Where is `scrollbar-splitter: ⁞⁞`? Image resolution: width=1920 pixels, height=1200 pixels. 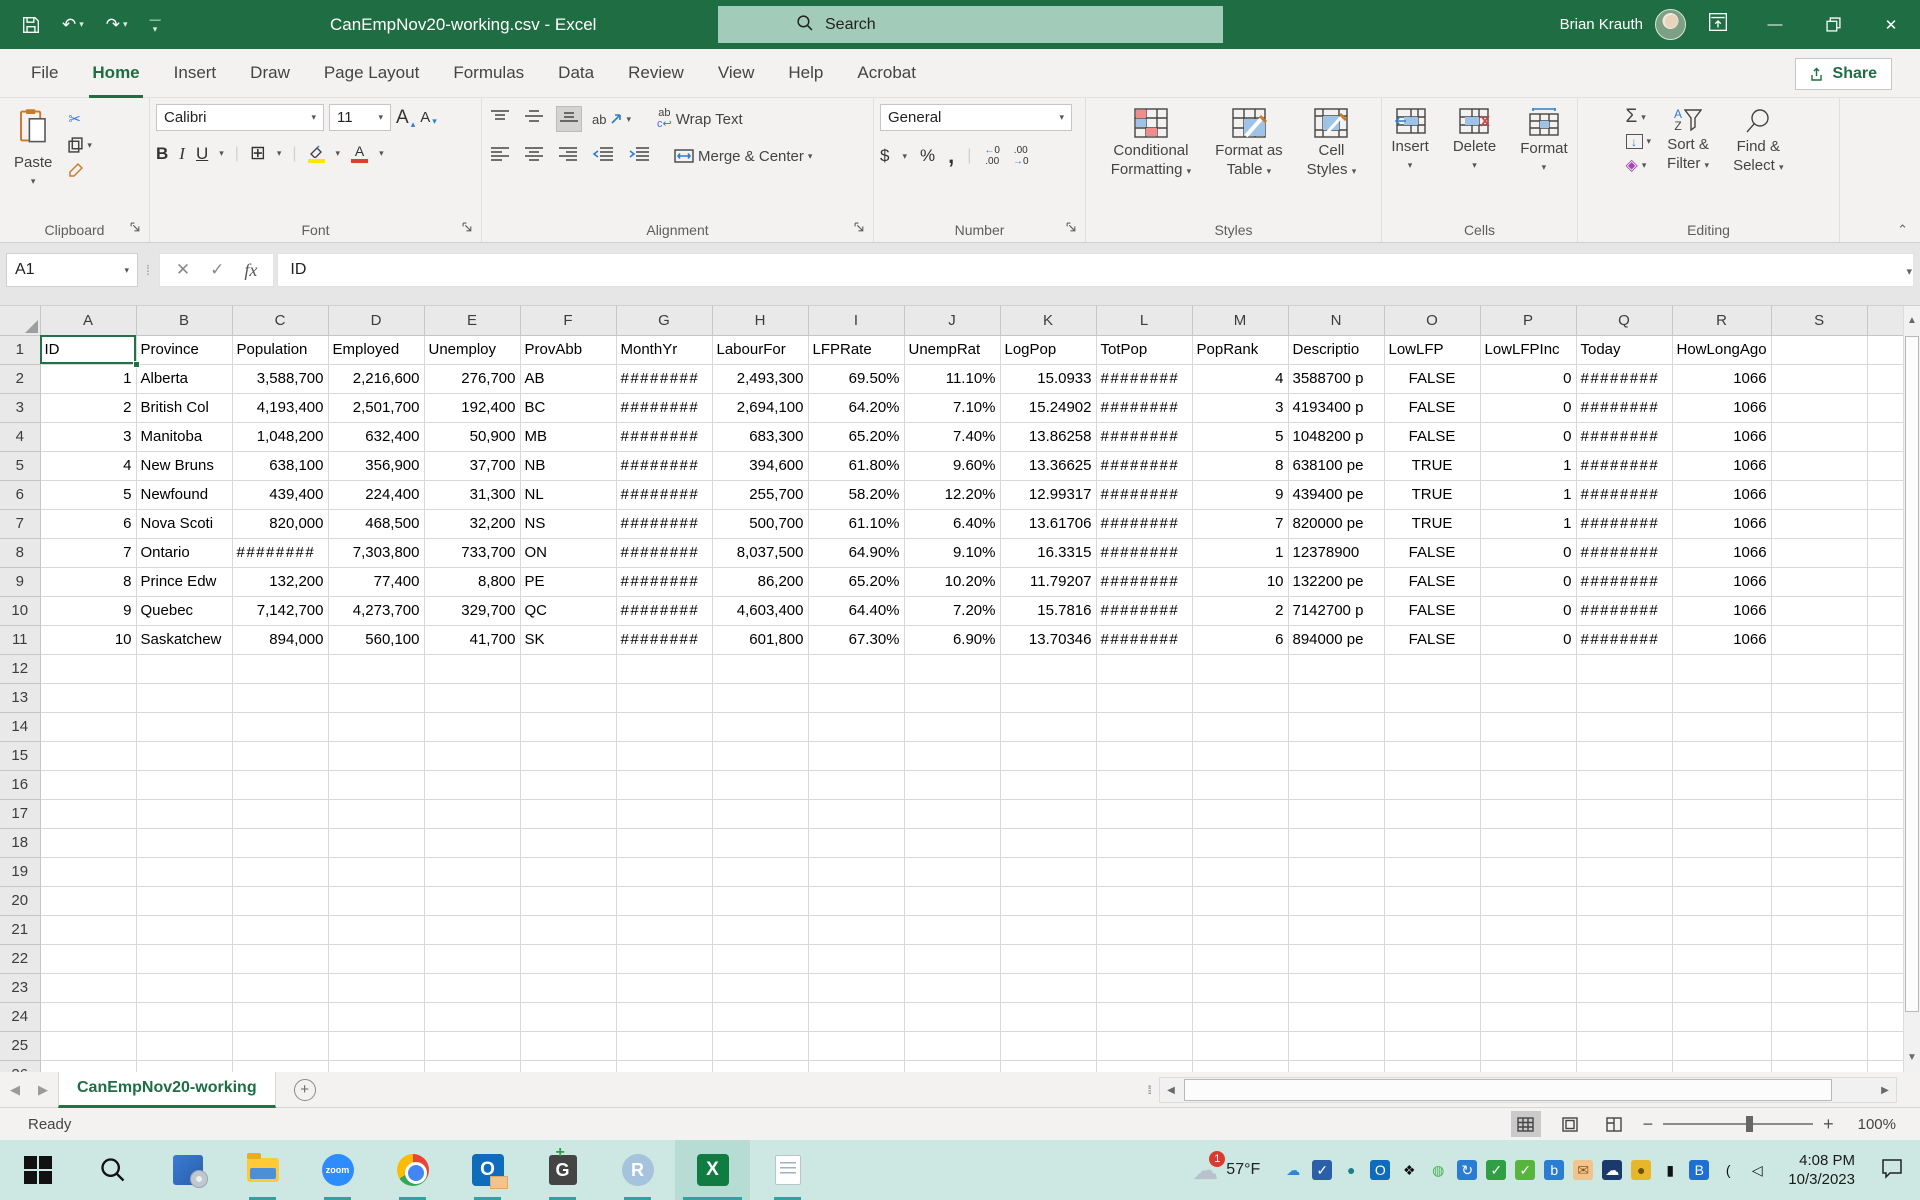 scrollbar-splitter: ⁞⁞ is located at coordinates (1149, 1090).